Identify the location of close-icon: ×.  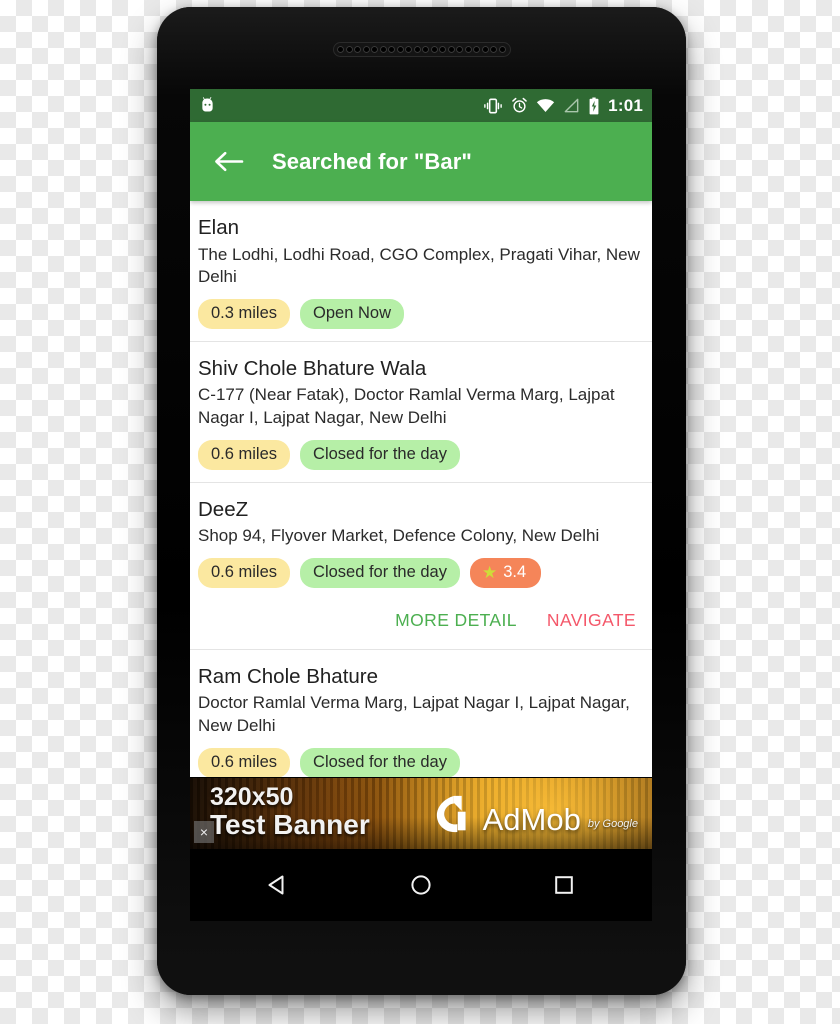
(204, 832).